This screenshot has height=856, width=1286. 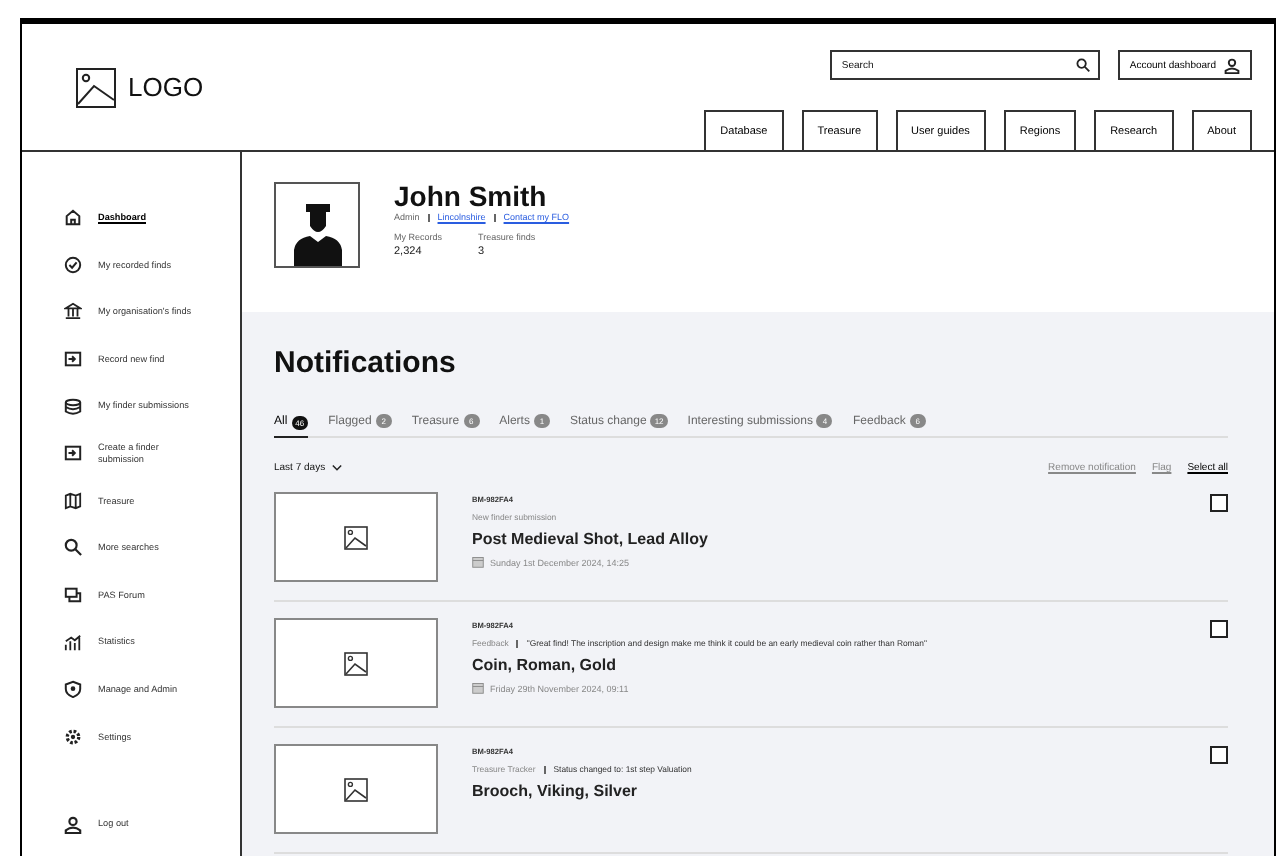 What do you see at coordinates (471, 196) in the screenshot?
I see `profile-name: John Smith` at bounding box center [471, 196].